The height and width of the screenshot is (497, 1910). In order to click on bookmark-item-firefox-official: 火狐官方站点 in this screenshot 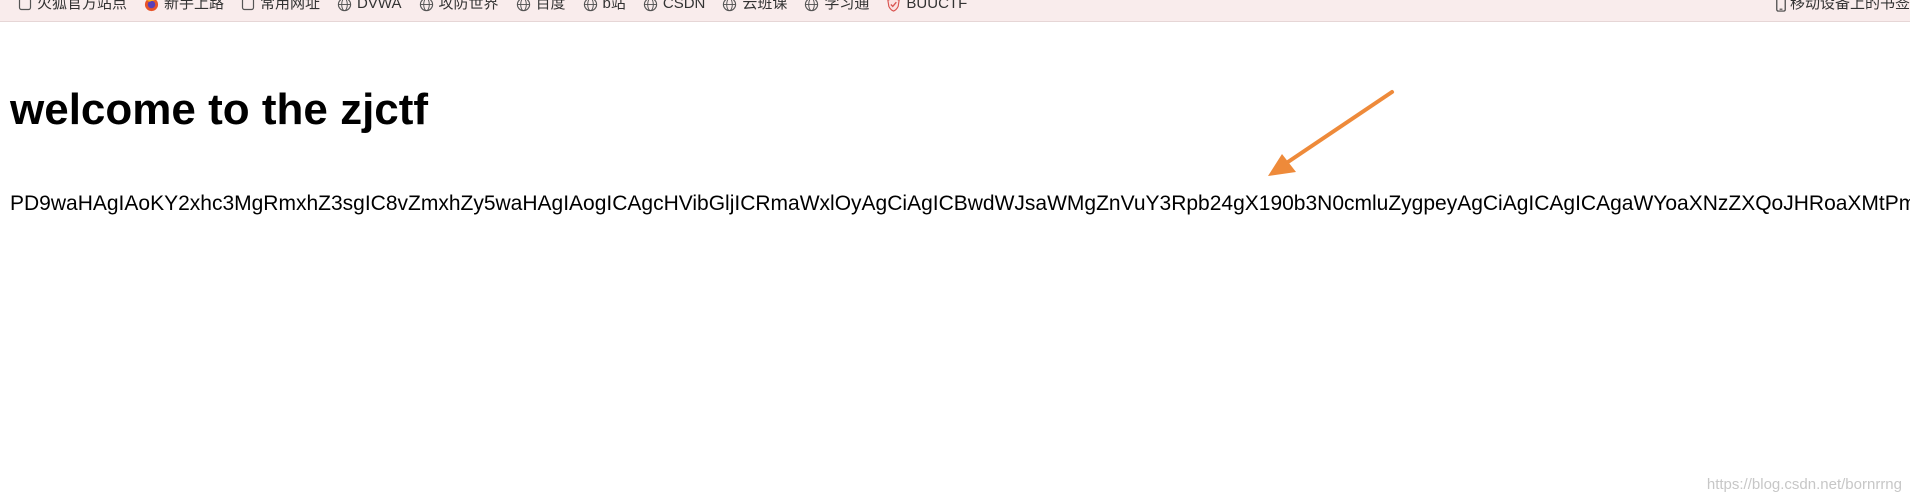, I will do `click(72, 7)`.